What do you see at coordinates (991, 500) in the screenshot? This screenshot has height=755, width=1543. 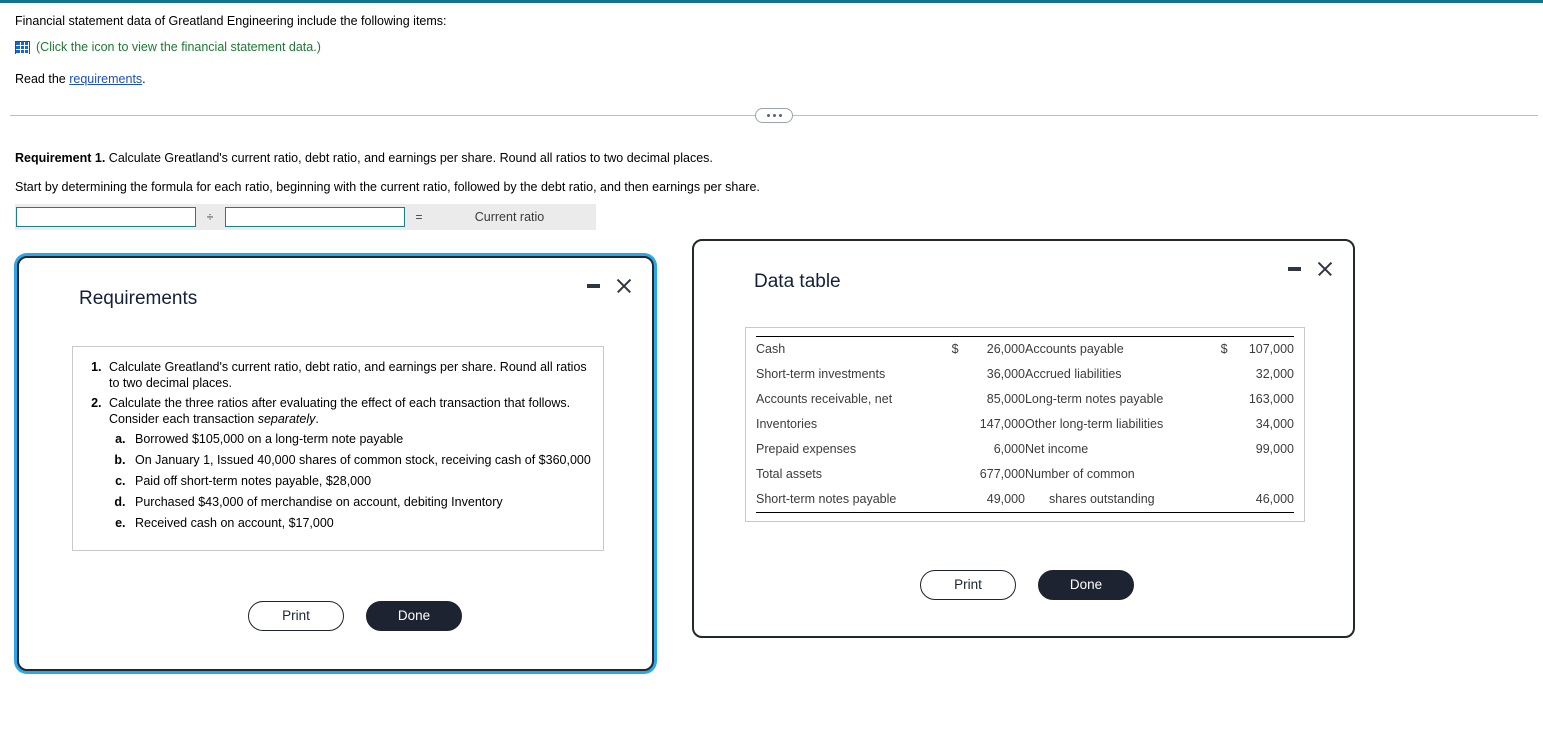 I see `row-left-value: 49,000` at bounding box center [991, 500].